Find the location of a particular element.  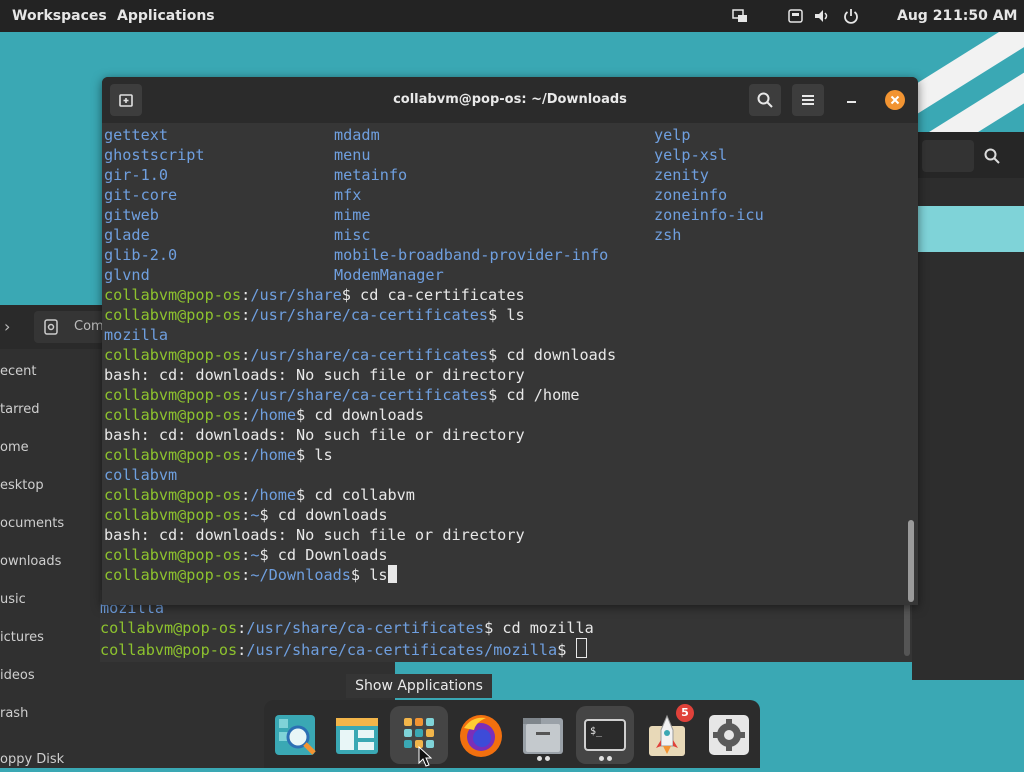

listing-entry: glade is located at coordinates (127, 235).